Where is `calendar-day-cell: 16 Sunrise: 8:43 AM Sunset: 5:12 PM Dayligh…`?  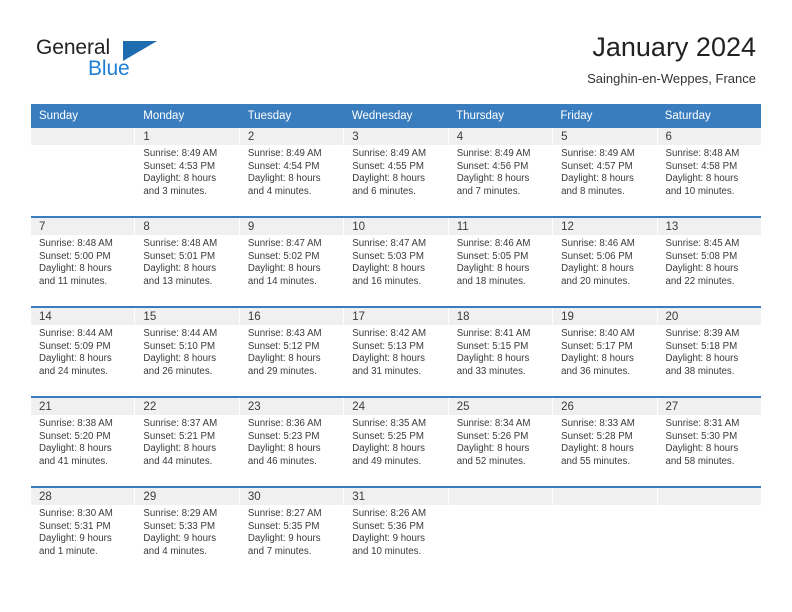
calendar-day-cell: 16 Sunrise: 8:43 AM Sunset: 5:12 PM Dayligh… is located at coordinates (292, 352).